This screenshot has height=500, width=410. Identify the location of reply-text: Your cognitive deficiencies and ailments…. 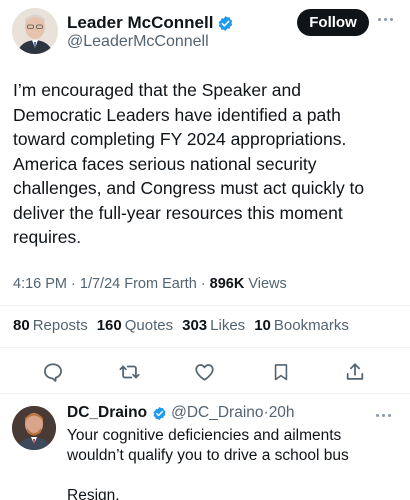
(208, 463).